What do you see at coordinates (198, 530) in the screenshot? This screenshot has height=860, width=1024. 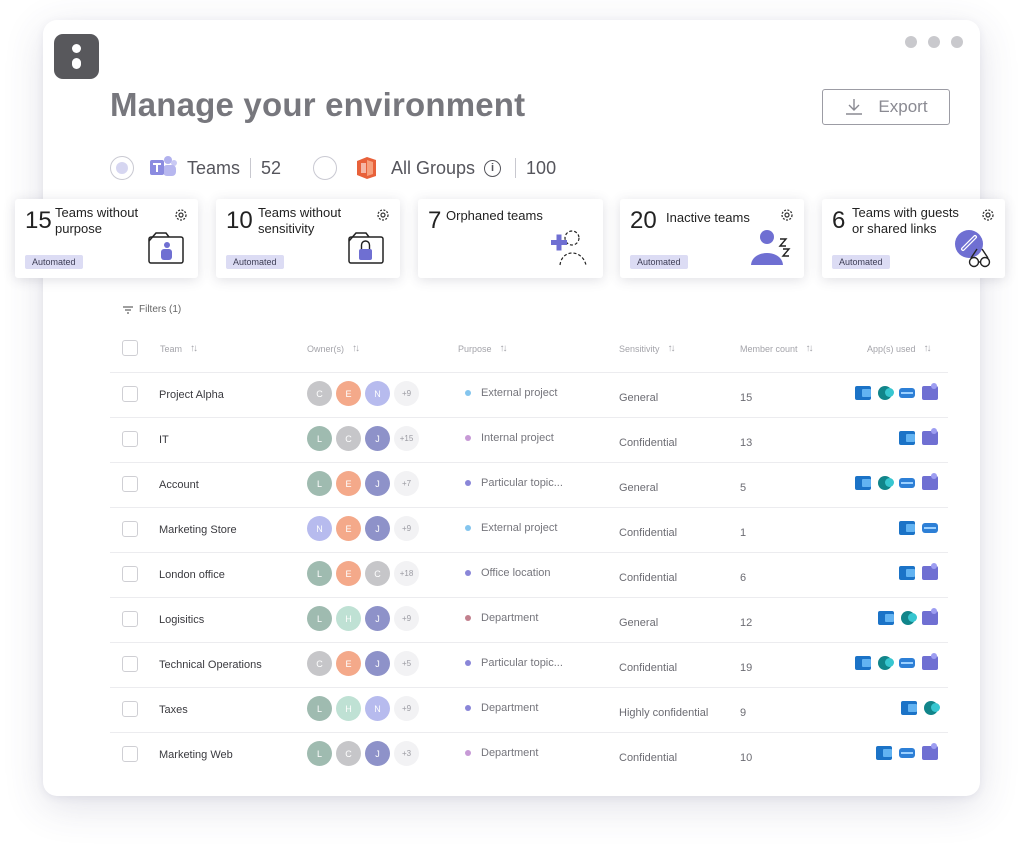 I see `team-name: Marketing Store` at bounding box center [198, 530].